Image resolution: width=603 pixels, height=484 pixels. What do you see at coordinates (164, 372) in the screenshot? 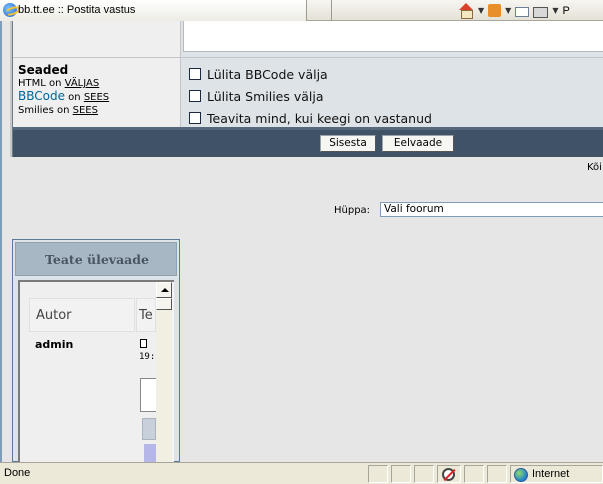
I see `review-scrollbar` at bounding box center [164, 372].